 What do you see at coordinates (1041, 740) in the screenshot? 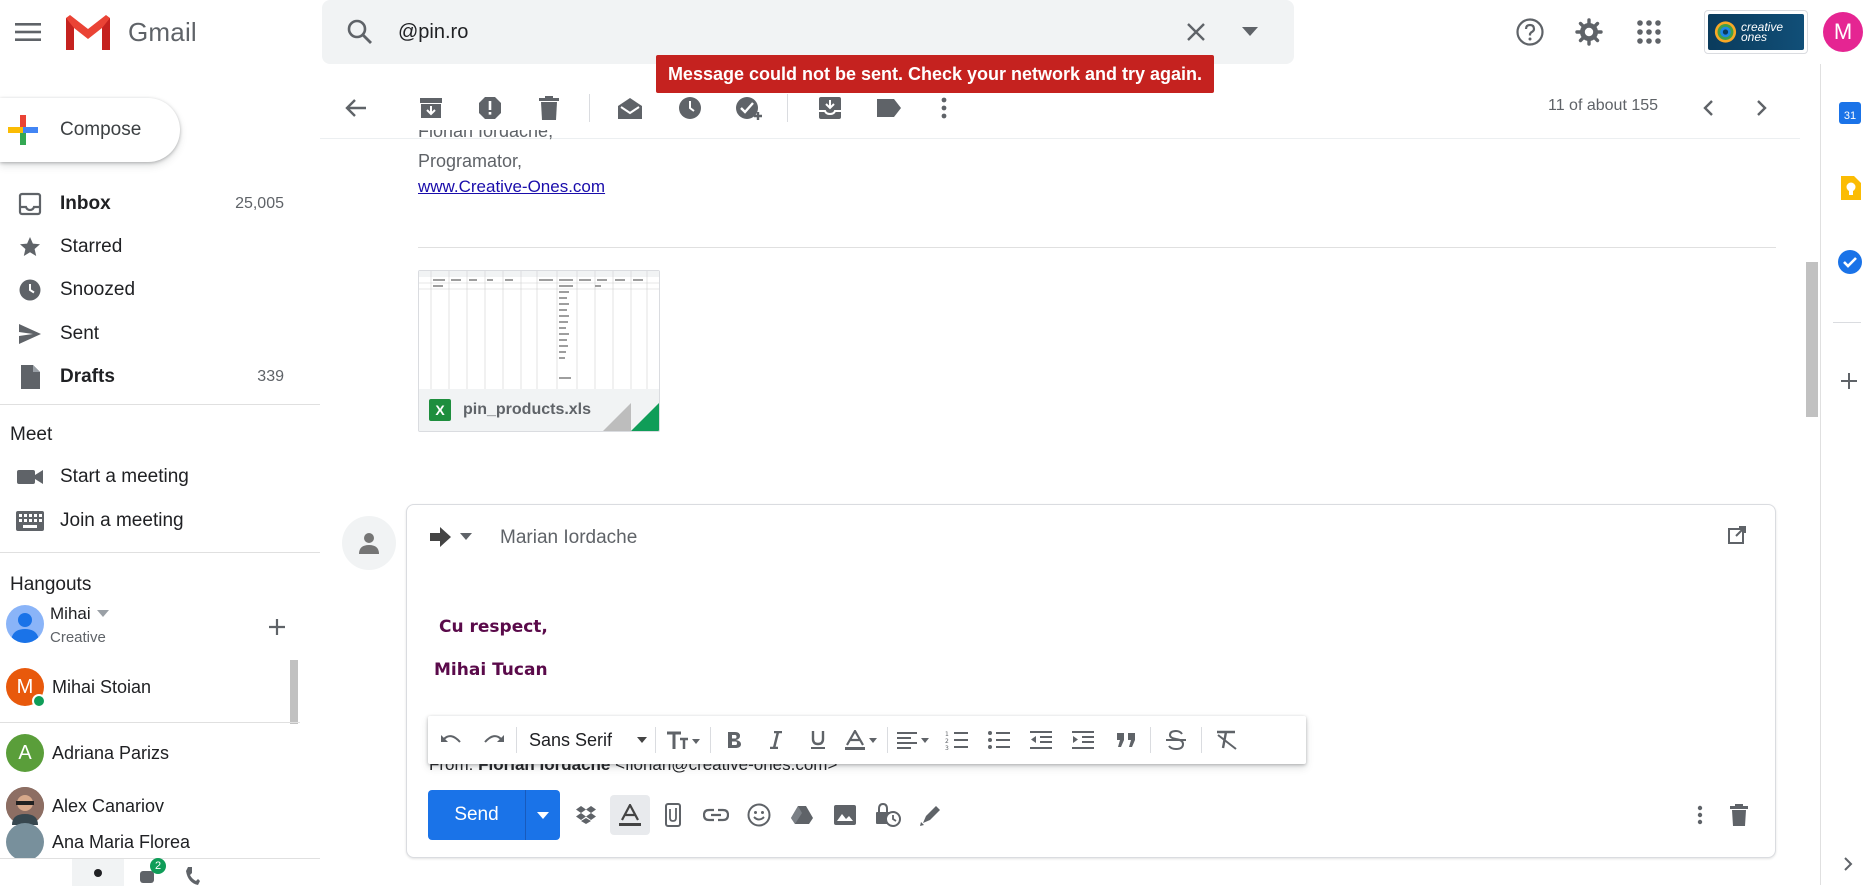
I see `indent-less-button` at bounding box center [1041, 740].